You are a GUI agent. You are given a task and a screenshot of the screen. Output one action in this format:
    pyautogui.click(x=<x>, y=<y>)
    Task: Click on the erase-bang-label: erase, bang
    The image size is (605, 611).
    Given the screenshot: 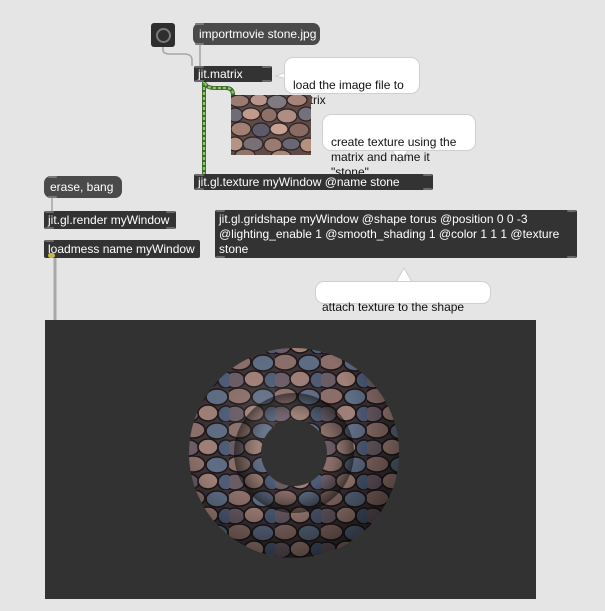 What is the action you would take?
    pyautogui.click(x=82, y=187)
    